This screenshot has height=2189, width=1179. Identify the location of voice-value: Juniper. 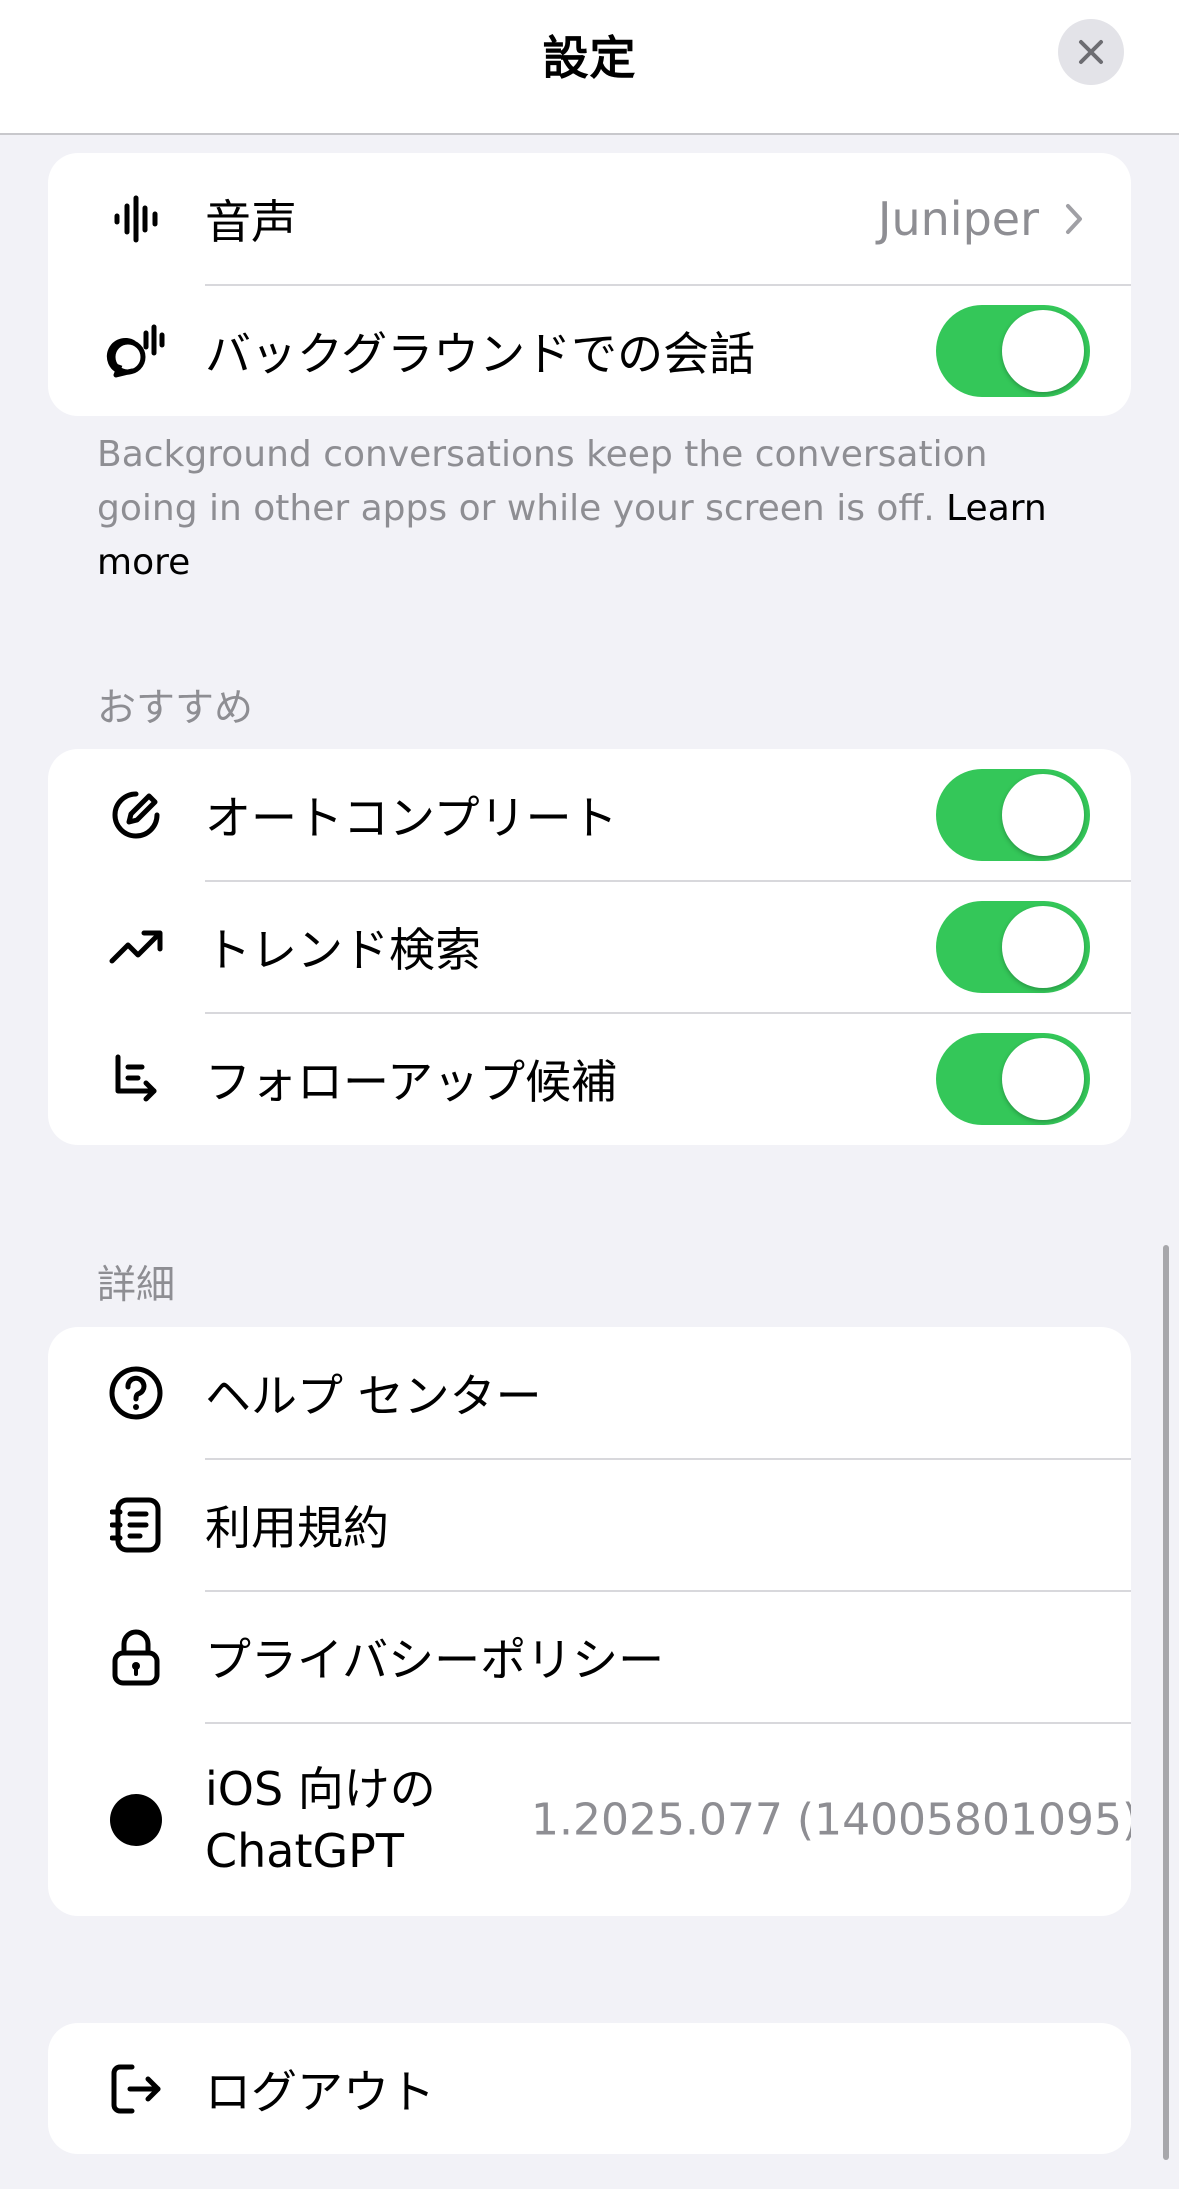
(980, 219).